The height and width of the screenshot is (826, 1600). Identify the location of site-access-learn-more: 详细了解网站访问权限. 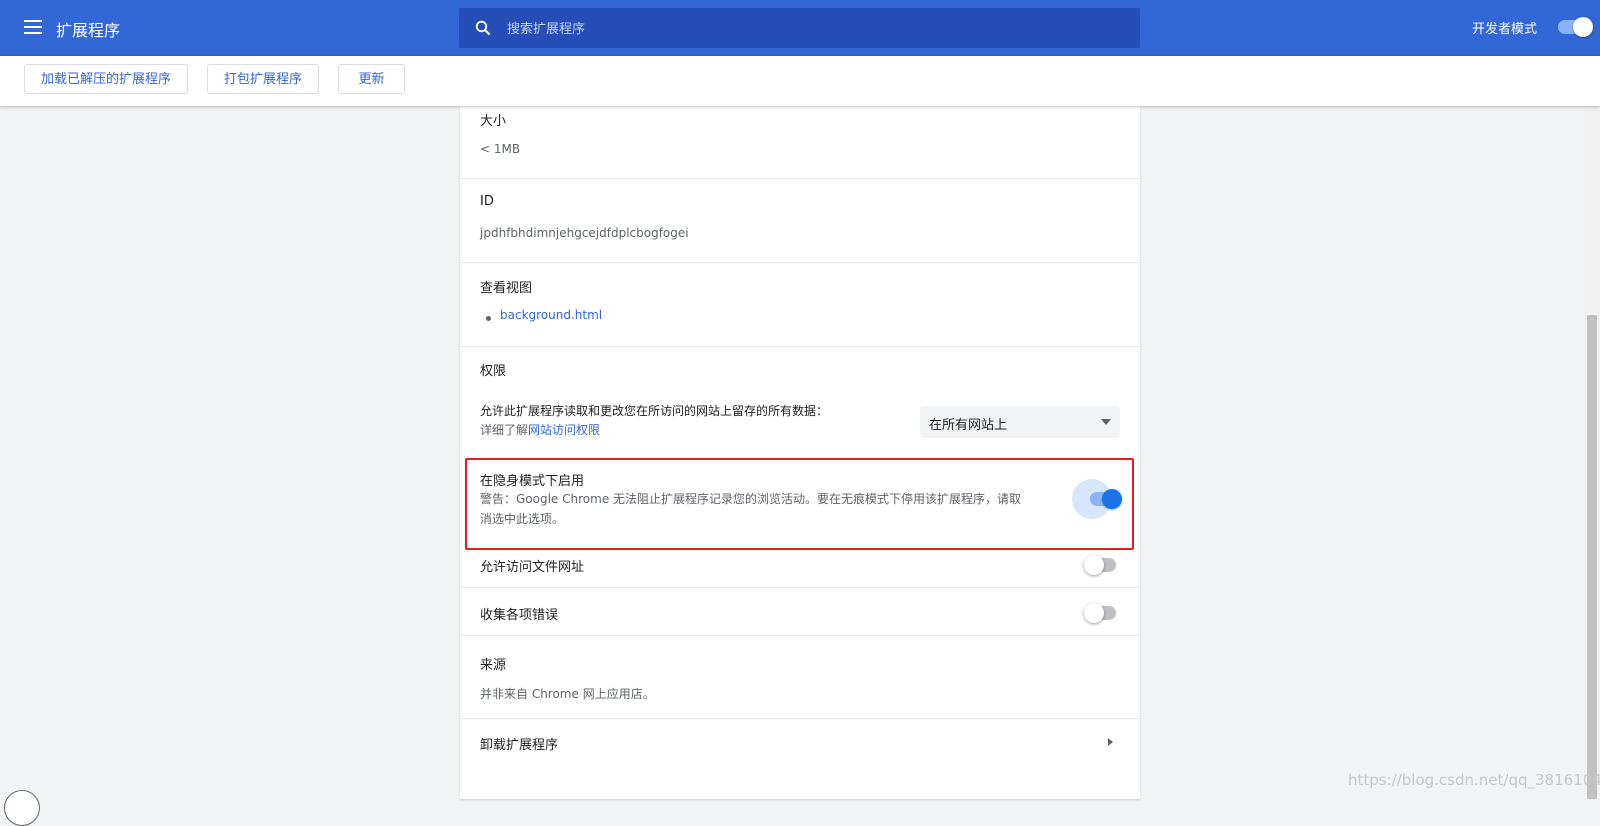
(540, 429).